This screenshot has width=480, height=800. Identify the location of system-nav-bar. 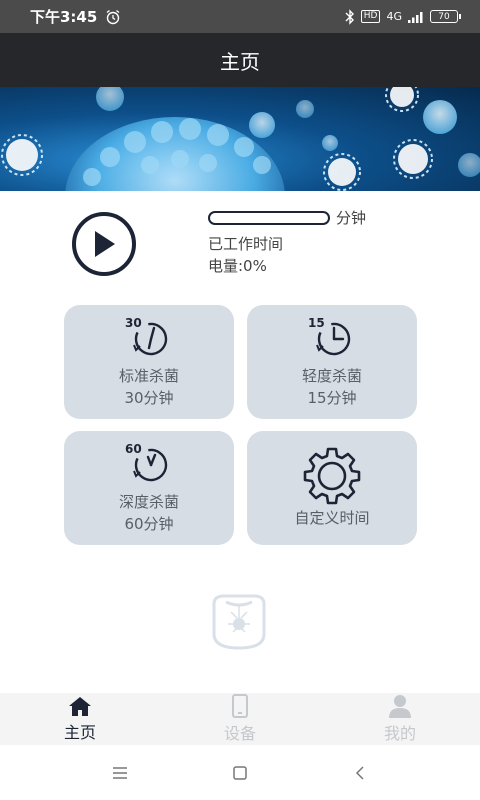
(240, 772).